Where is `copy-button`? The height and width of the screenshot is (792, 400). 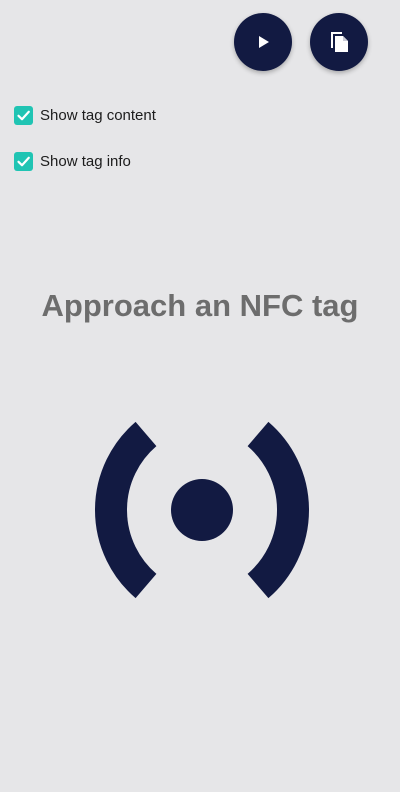 copy-button is located at coordinates (339, 42).